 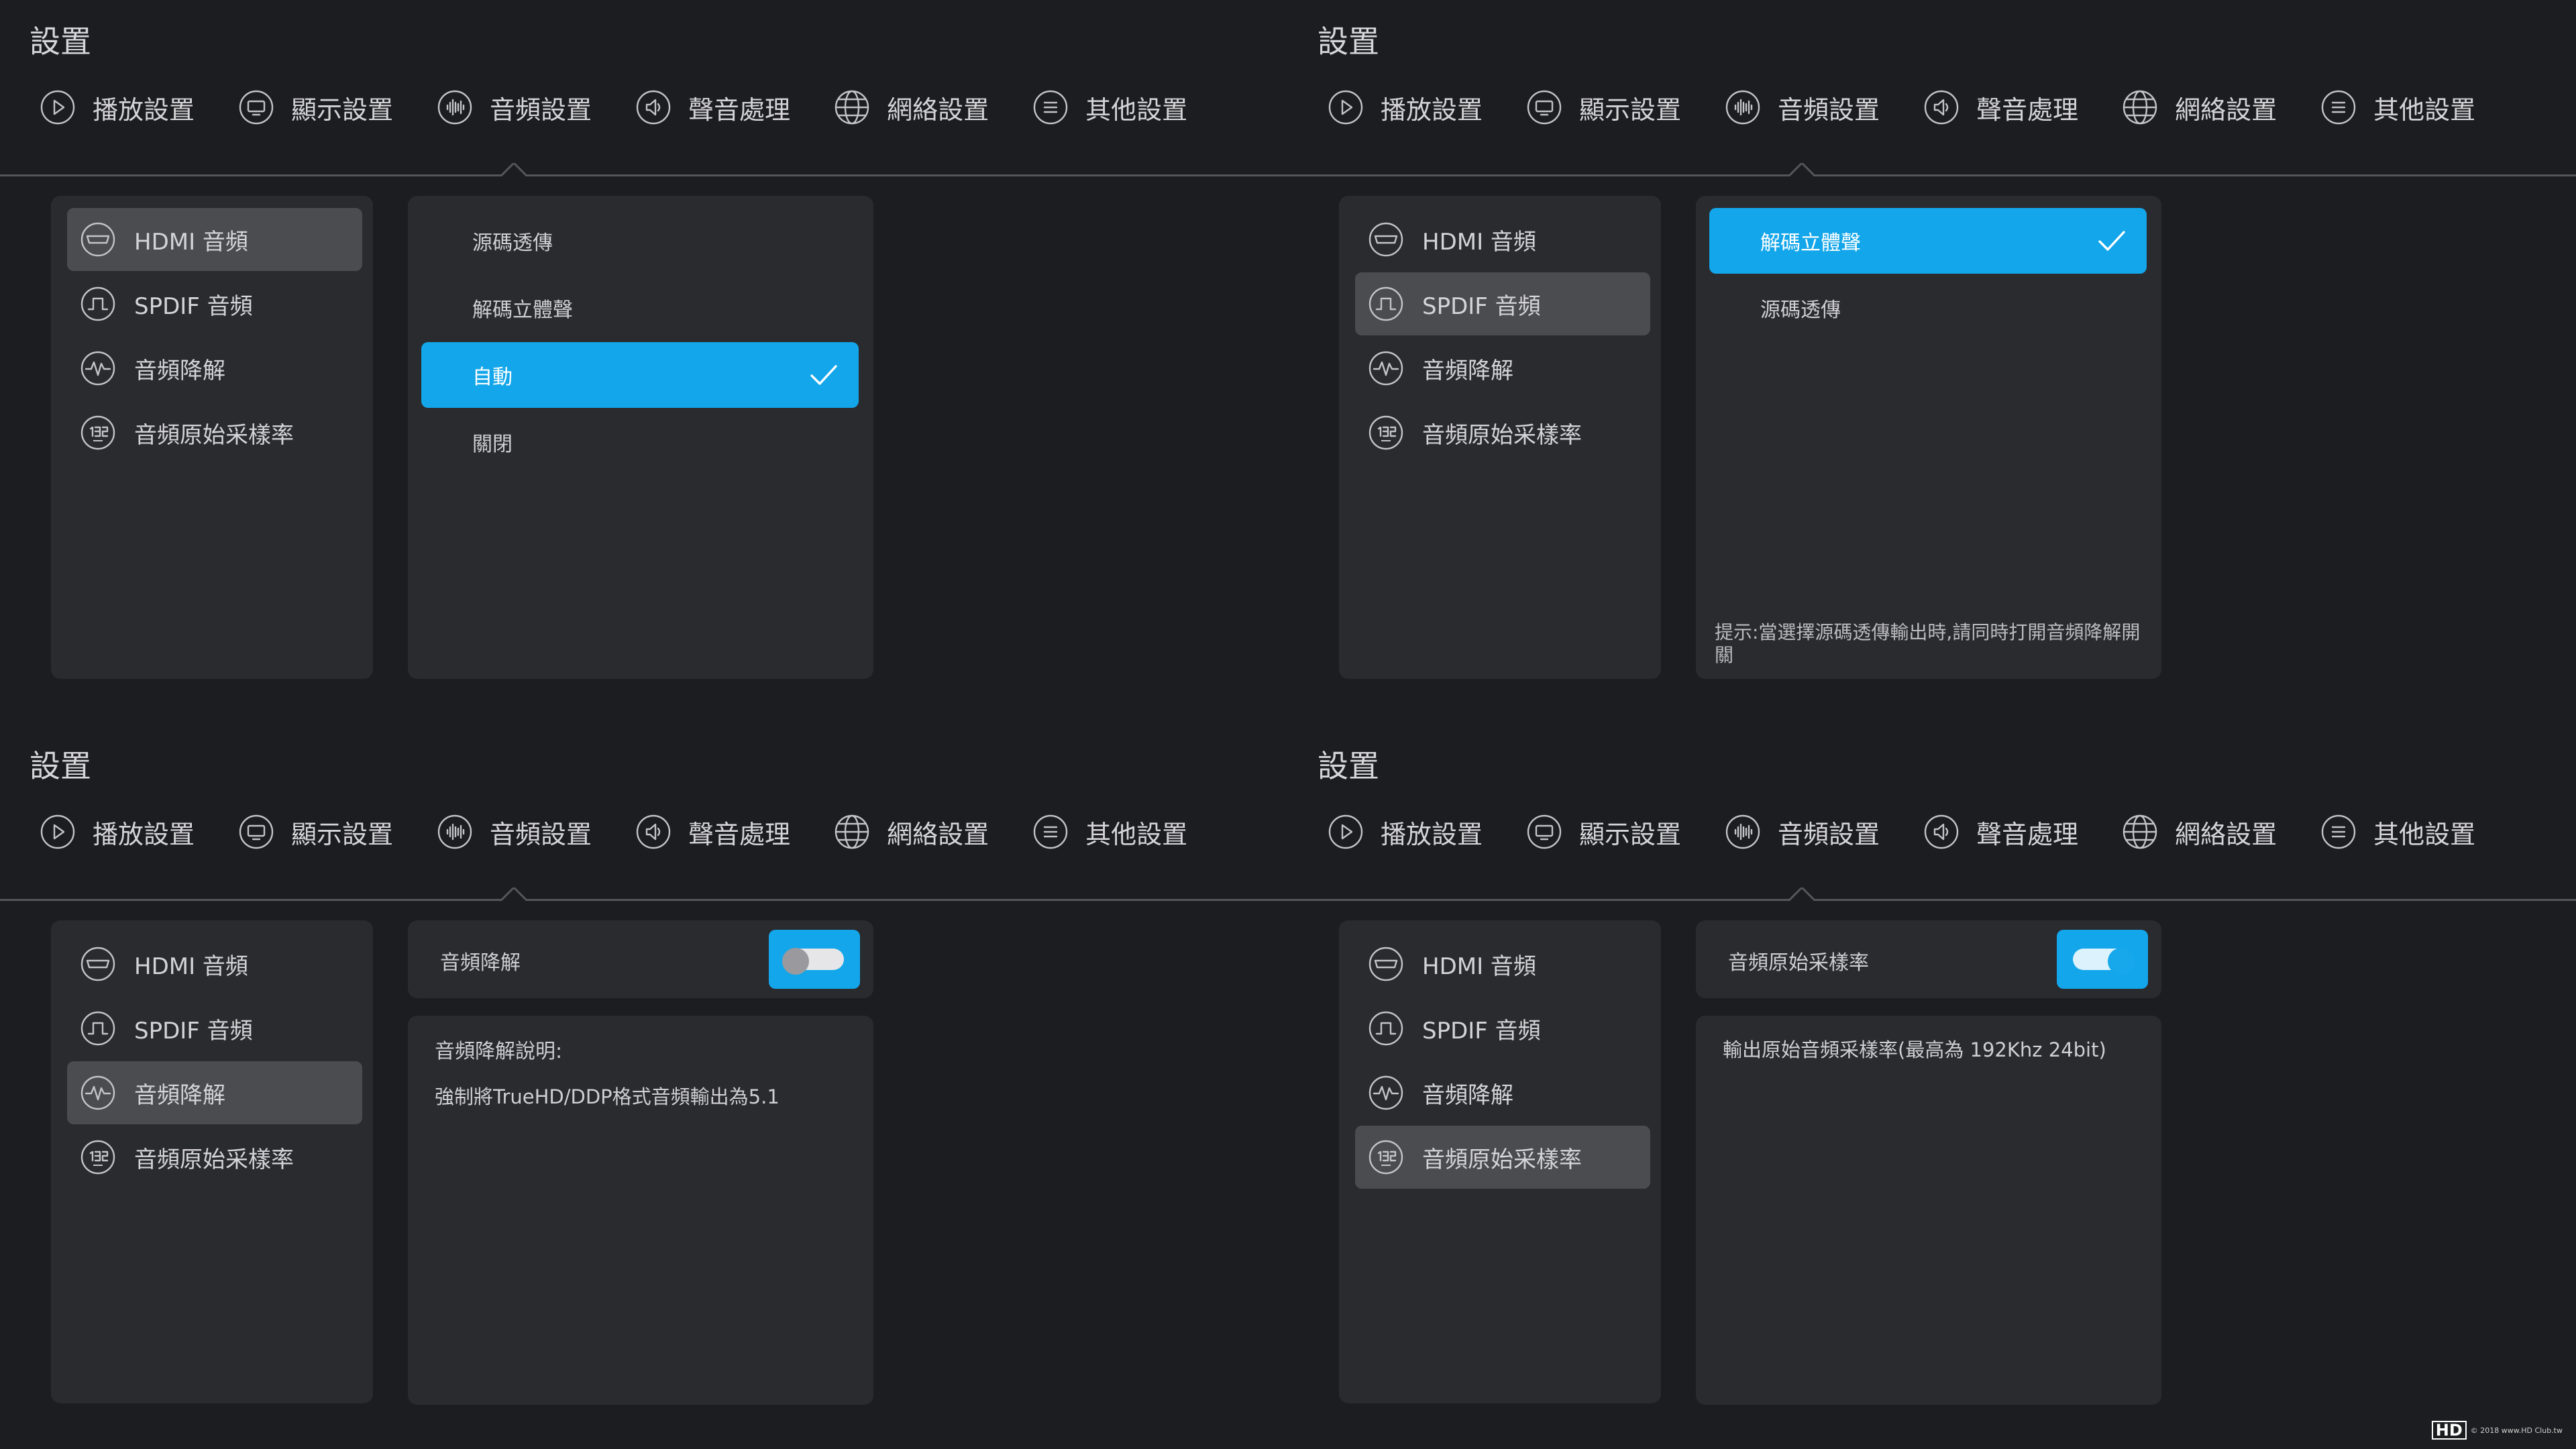 What do you see at coordinates (256, 107) in the screenshot?
I see `monitor-icon` at bounding box center [256, 107].